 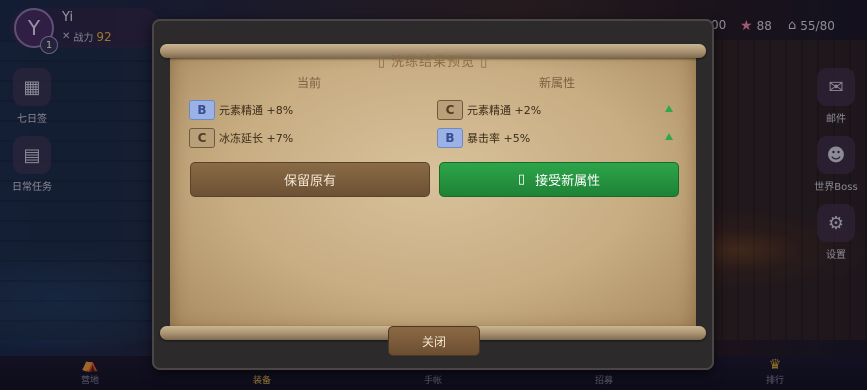 I want to click on new-attr-row: C 元素精通 +2%, so click(x=489, y=110).